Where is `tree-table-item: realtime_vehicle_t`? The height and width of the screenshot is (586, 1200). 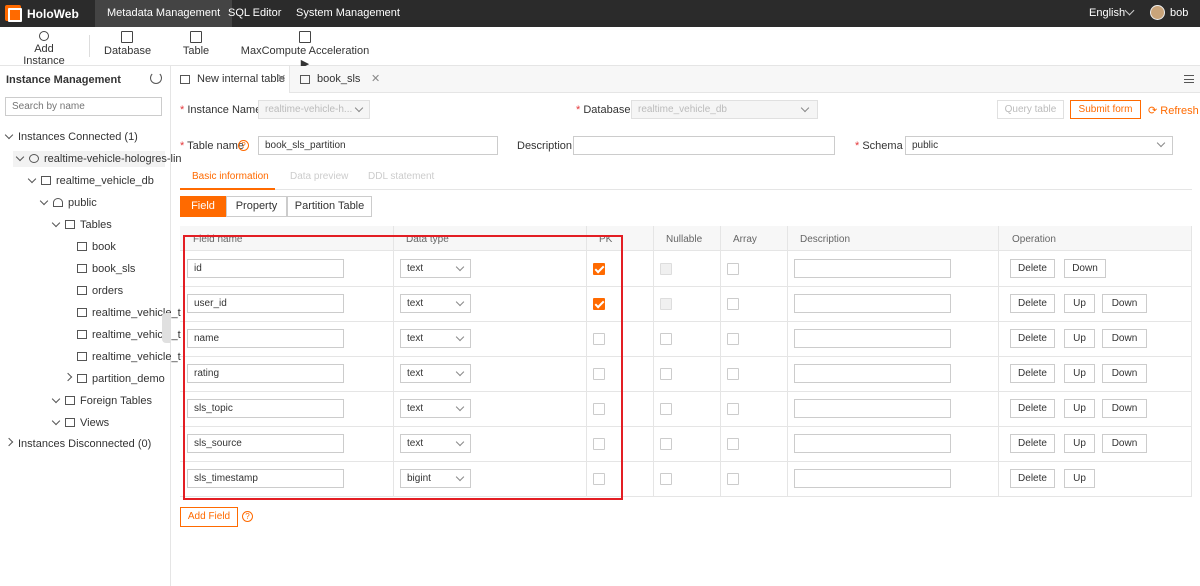 tree-table-item: realtime_vehicle_t is located at coordinates (129, 357).